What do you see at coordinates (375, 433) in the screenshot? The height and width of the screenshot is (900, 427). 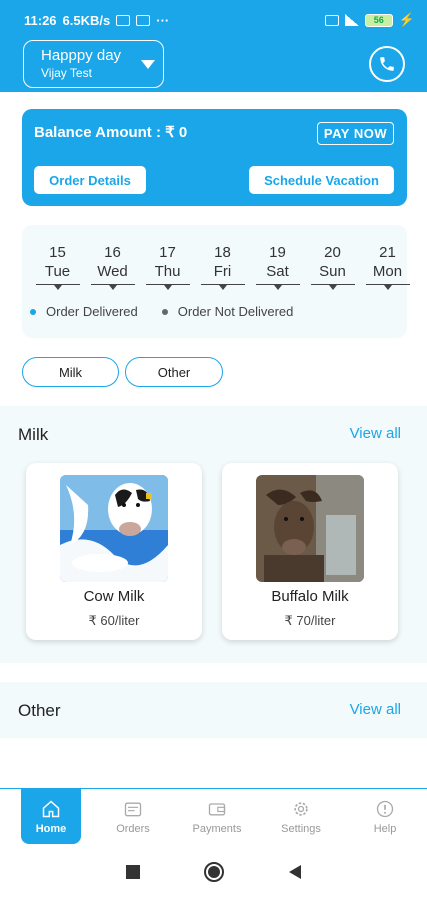 I see `milk-view-all-link: View all` at bounding box center [375, 433].